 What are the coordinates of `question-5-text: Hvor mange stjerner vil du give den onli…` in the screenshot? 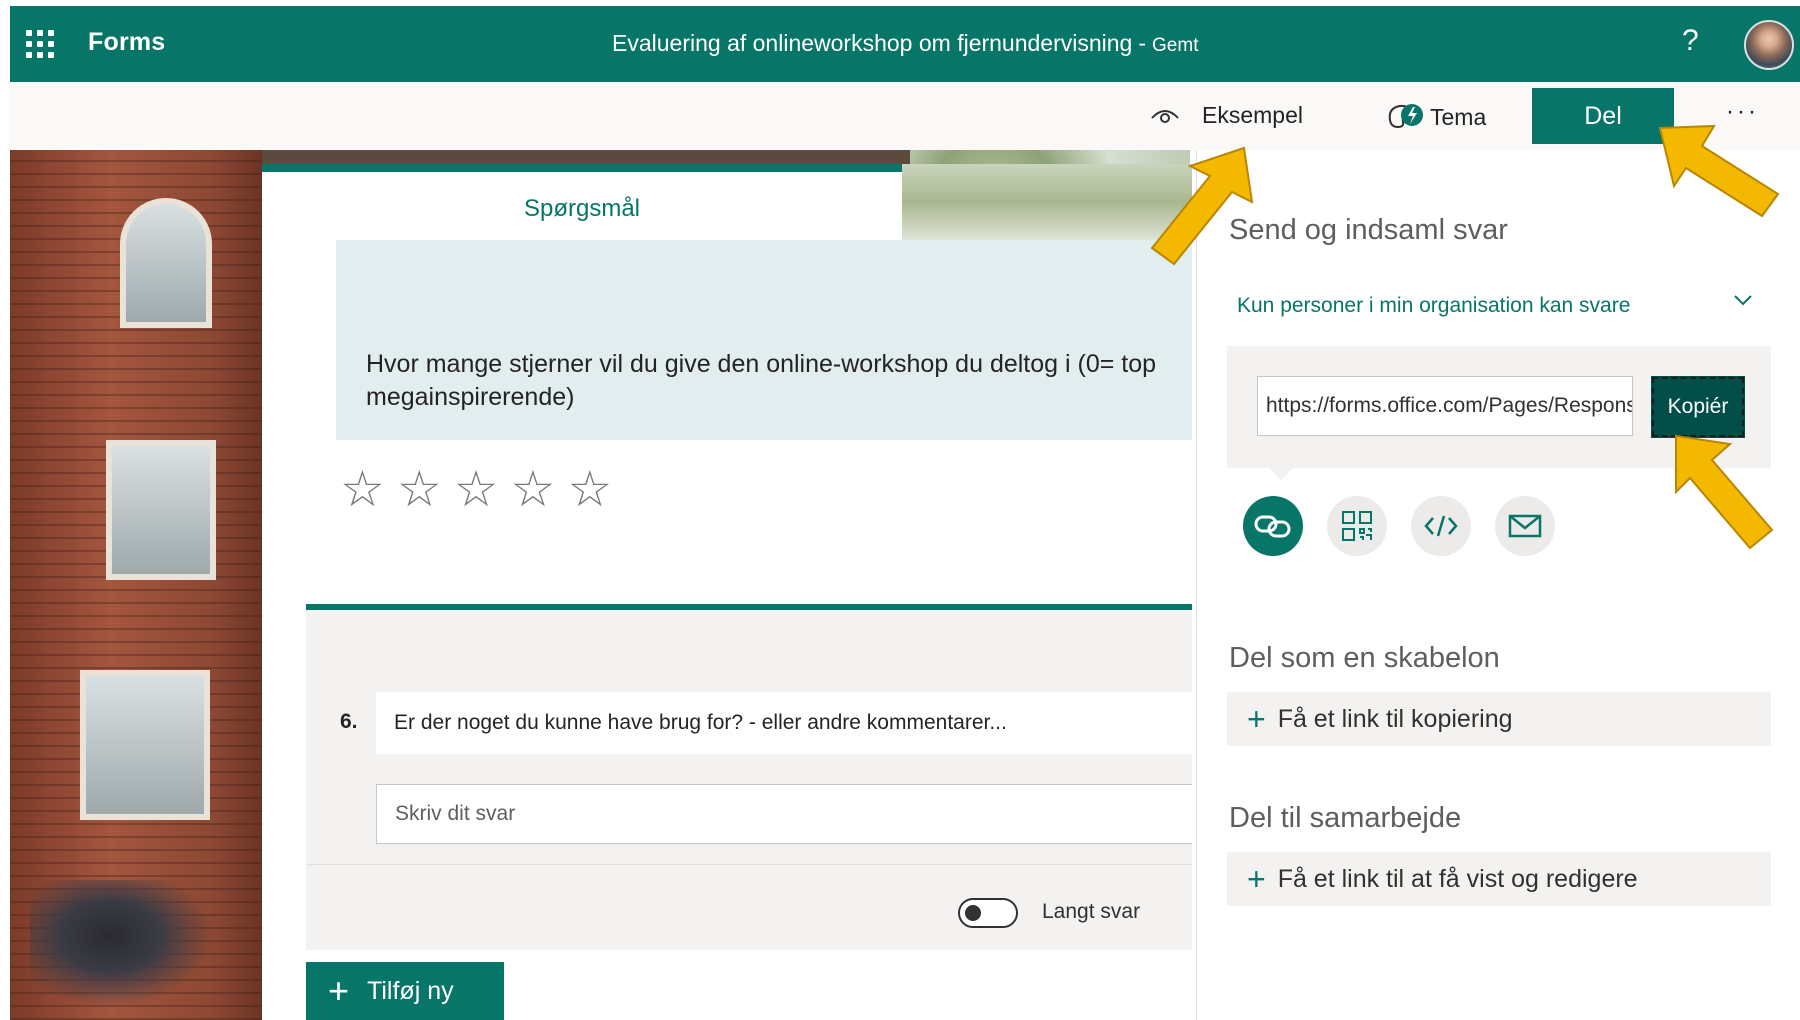 It's located at (796, 381).